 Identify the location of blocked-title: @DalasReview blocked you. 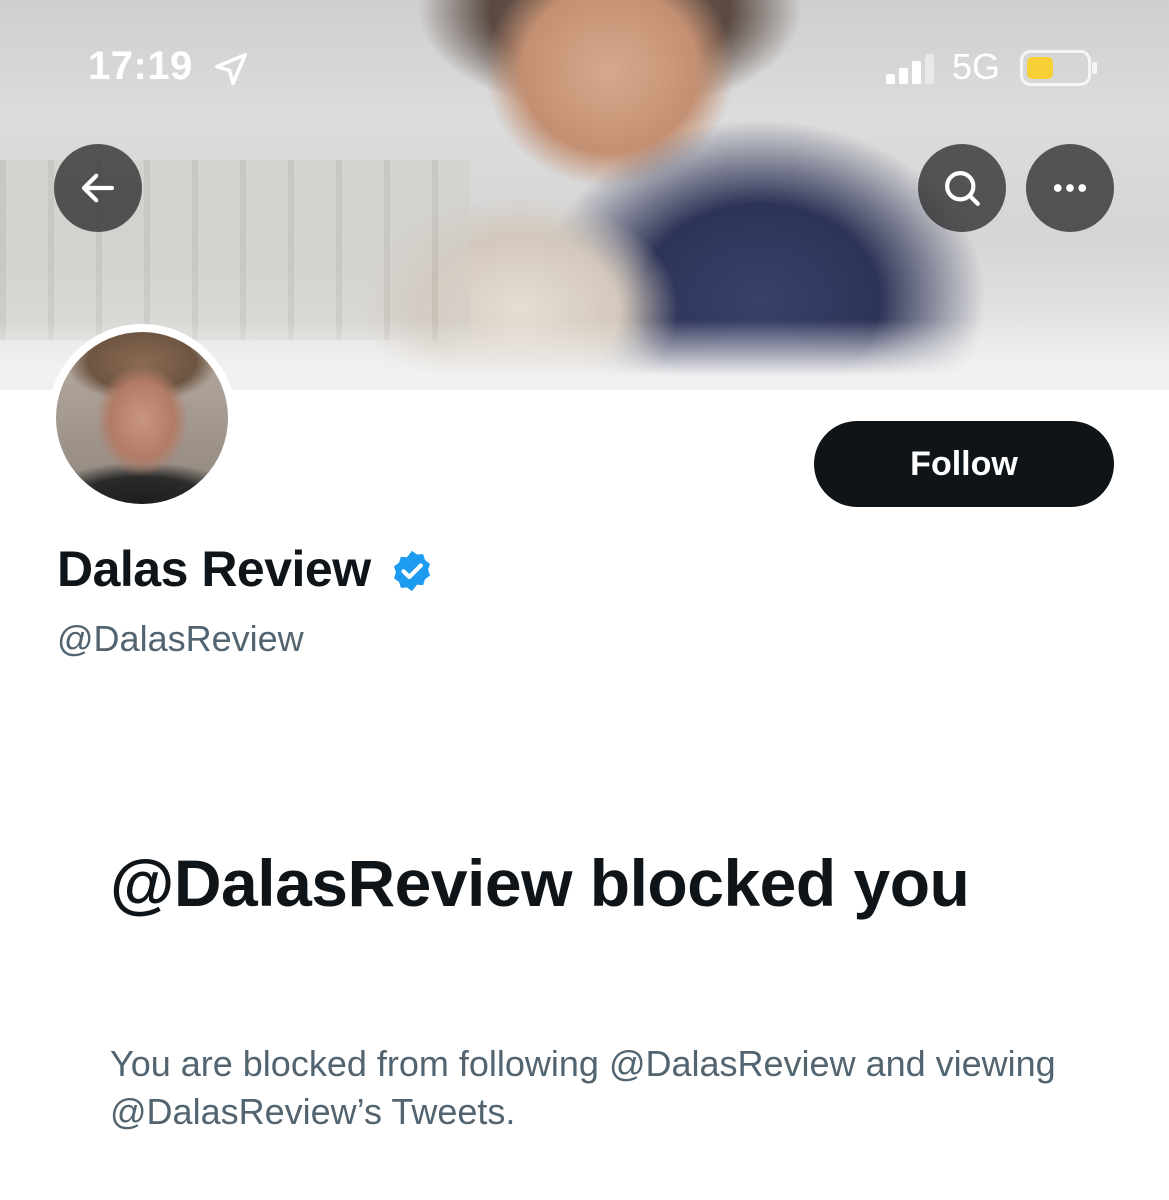
(540, 883).